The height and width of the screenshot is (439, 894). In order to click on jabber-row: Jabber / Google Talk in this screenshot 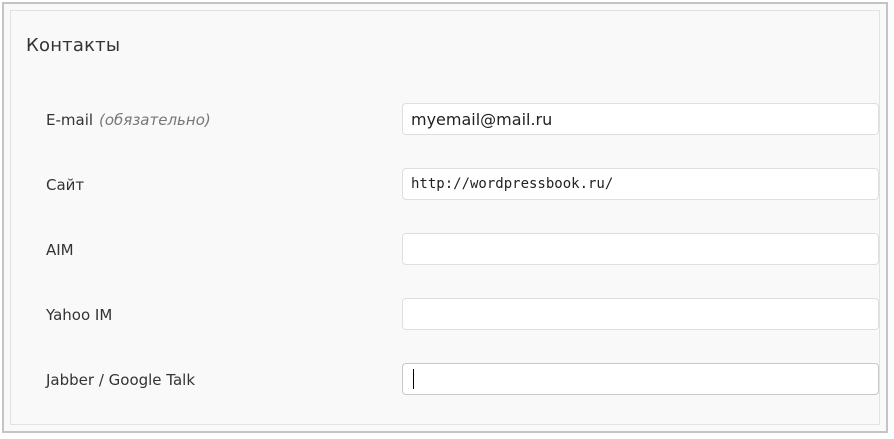, I will do `click(445, 380)`.